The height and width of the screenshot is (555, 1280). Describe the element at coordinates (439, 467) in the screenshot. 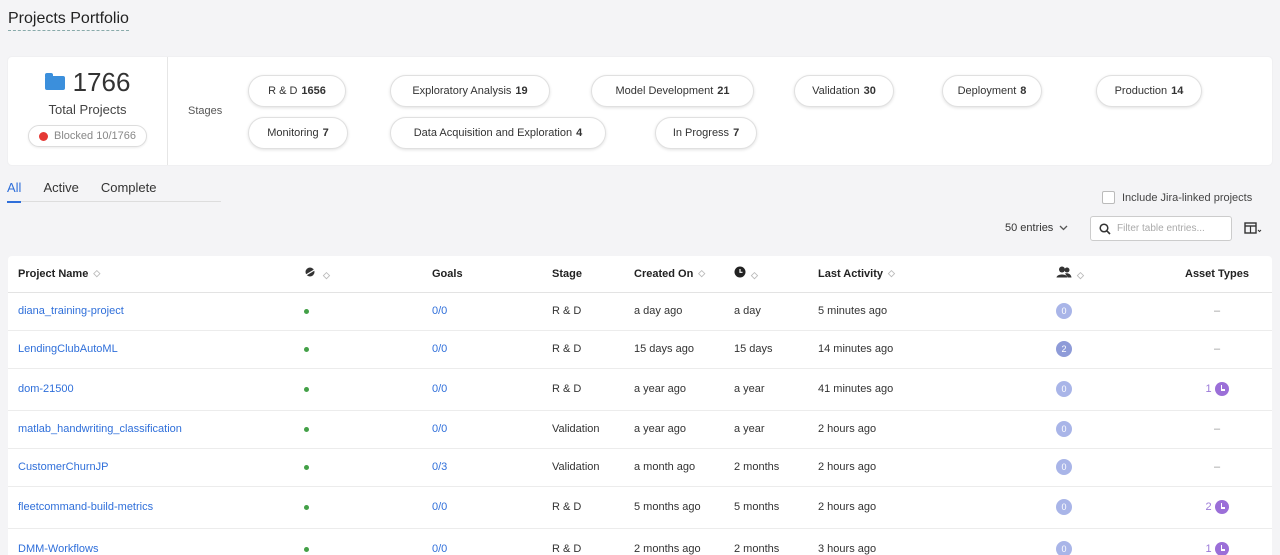

I see `goals-link: 0/3` at that location.